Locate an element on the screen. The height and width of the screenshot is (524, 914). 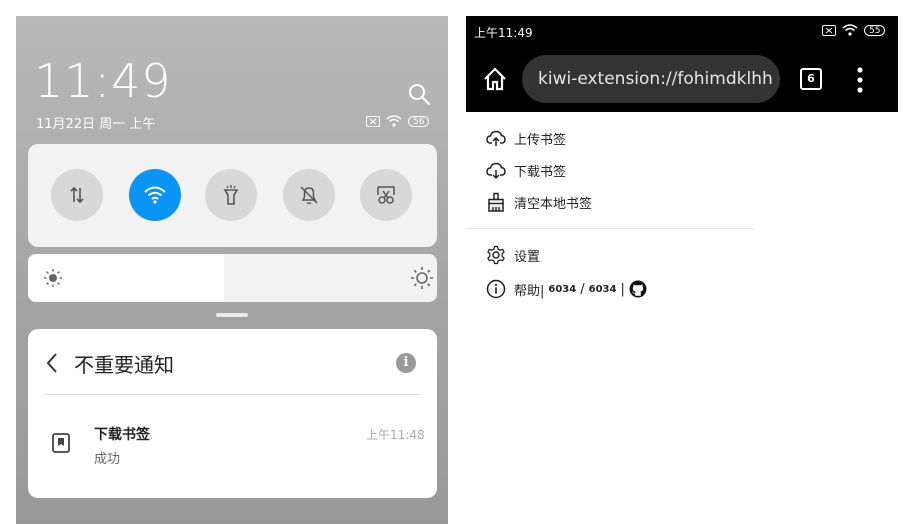
cloud-upload-icon is located at coordinates (496, 138).